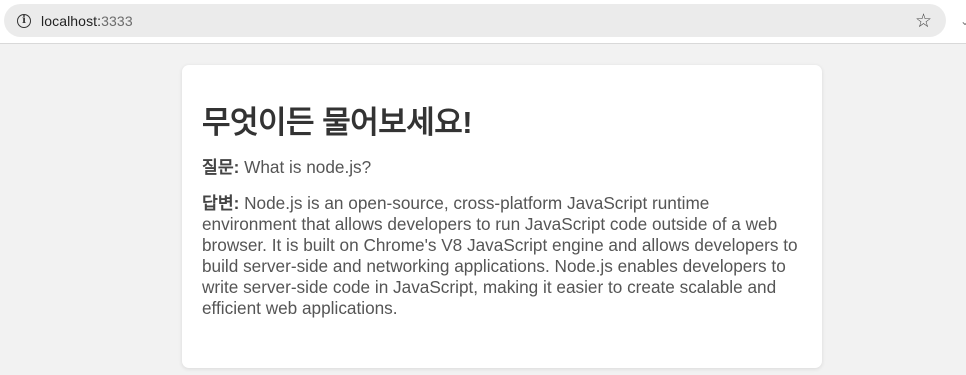 The height and width of the screenshot is (375, 966). Describe the element at coordinates (923, 21) in the screenshot. I see `star-icon: ☆` at that location.